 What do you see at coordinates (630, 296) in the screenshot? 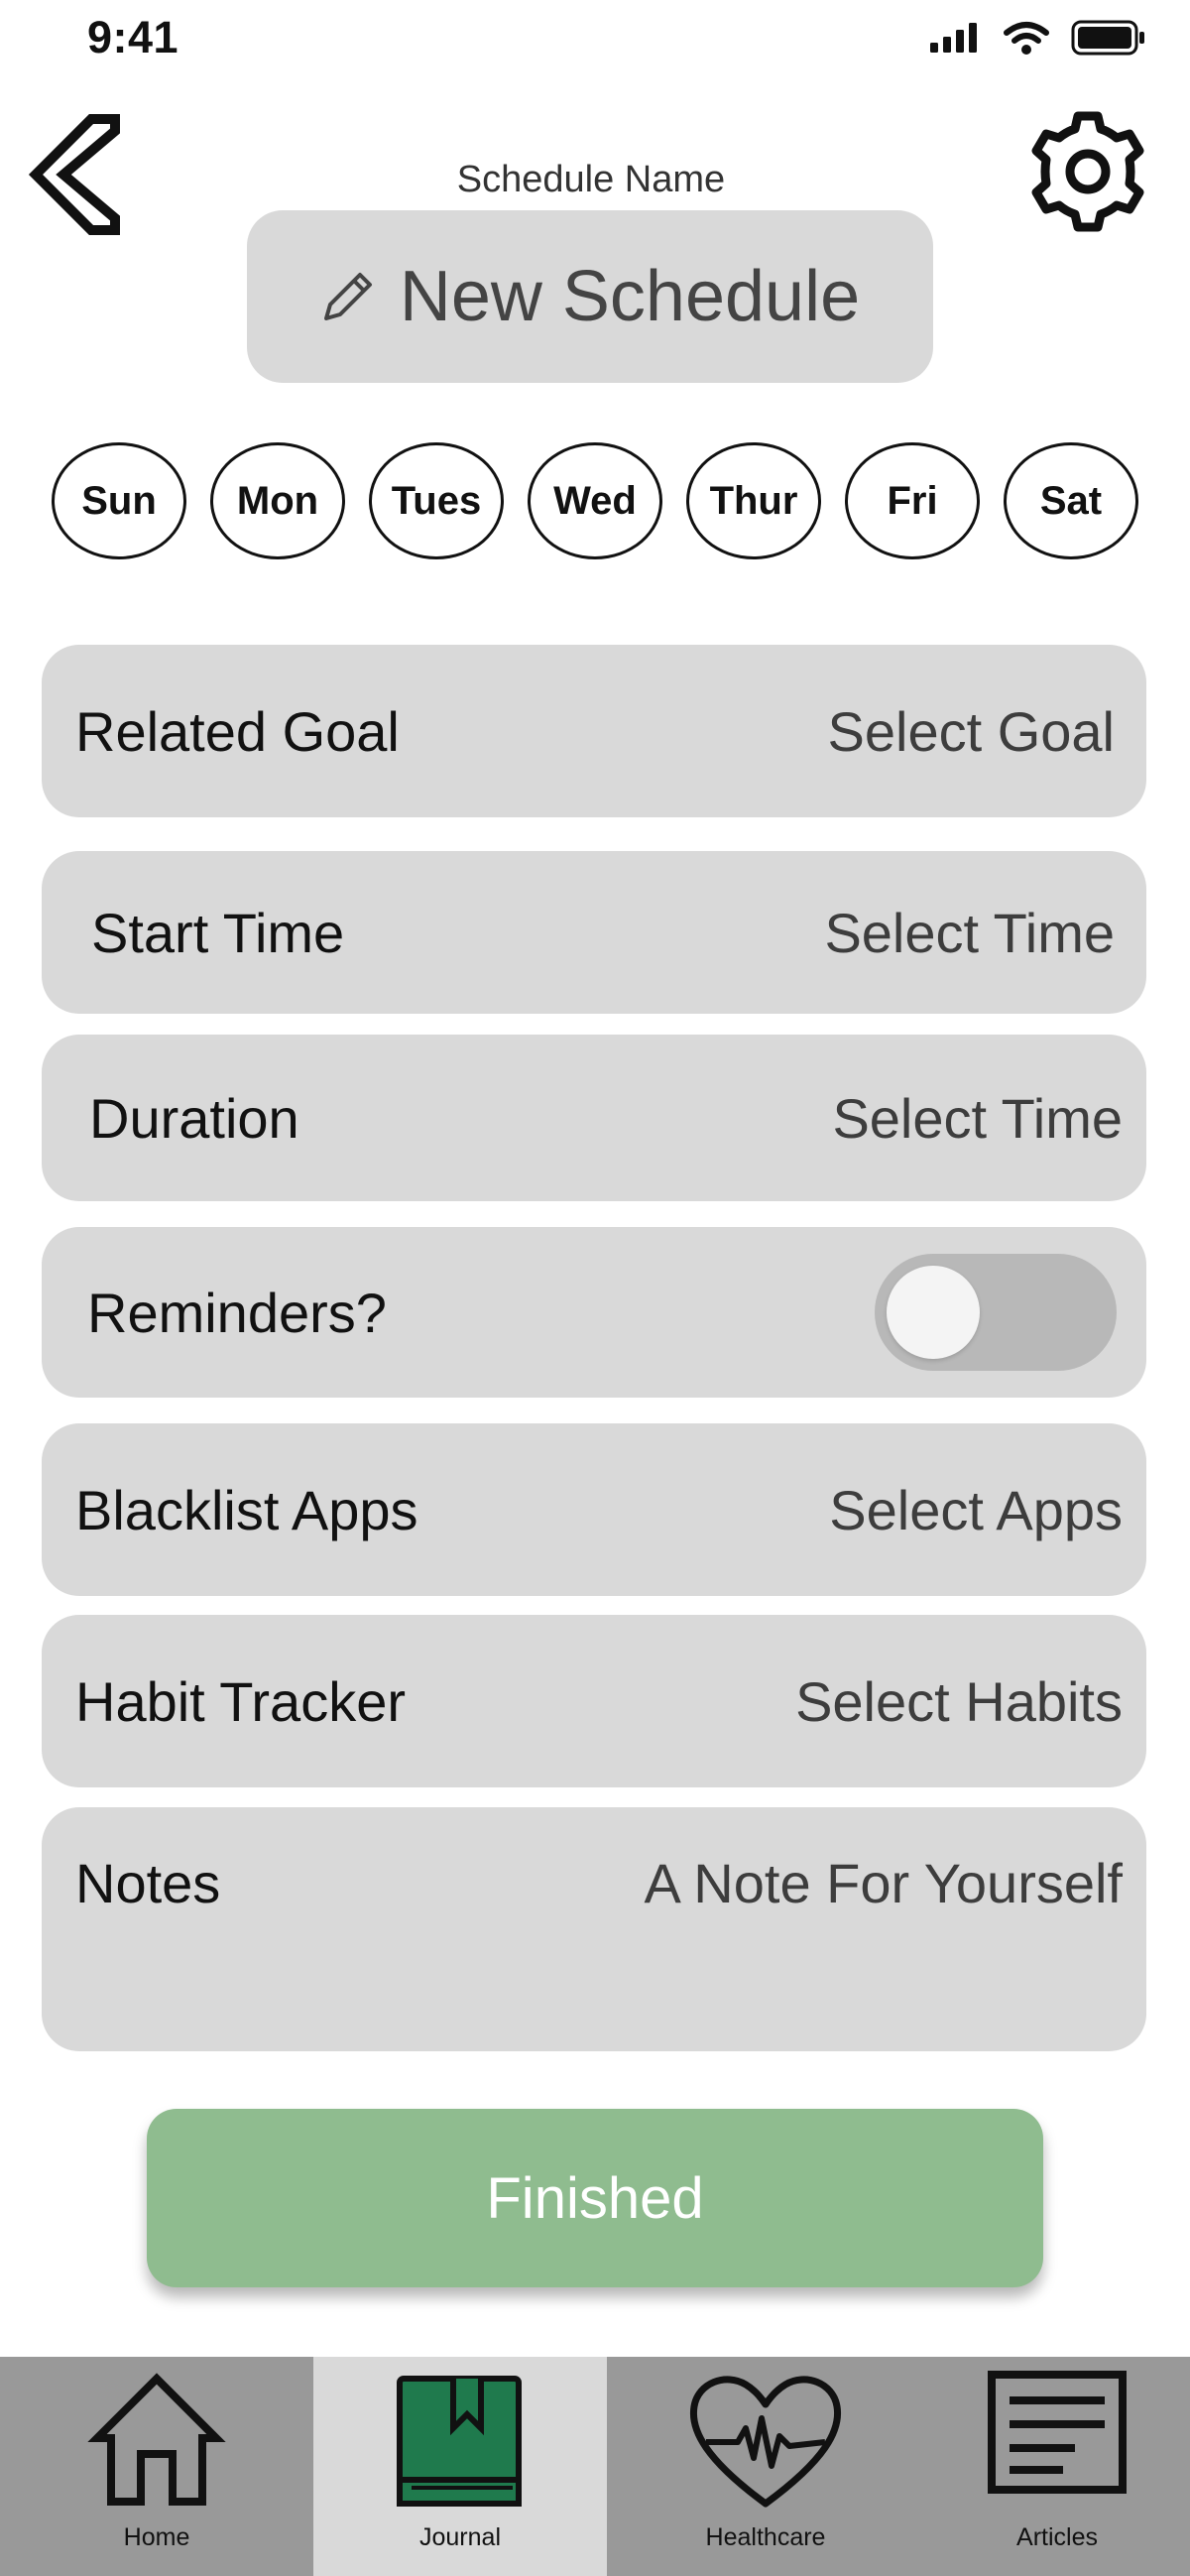
I see `schedule-name-value: New Schedule` at bounding box center [630, 296].